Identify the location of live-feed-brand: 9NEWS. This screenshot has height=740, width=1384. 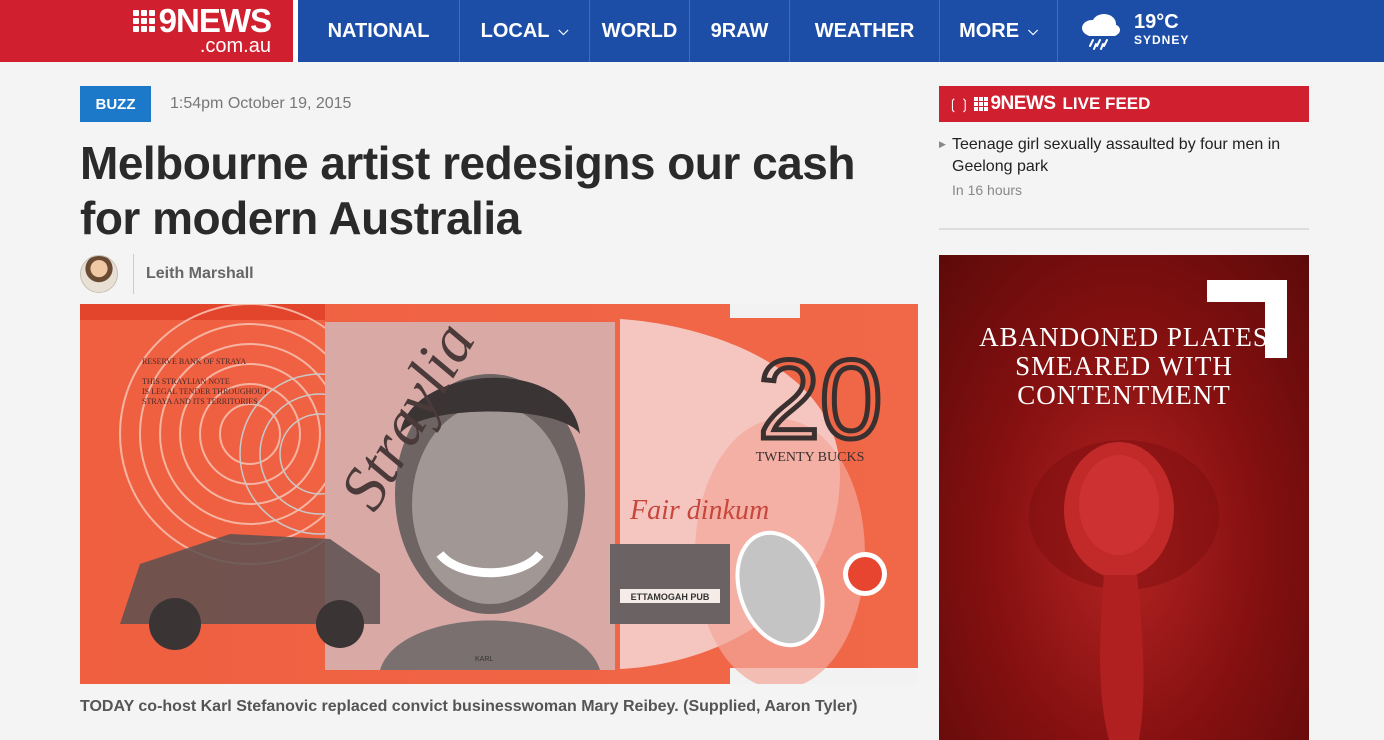
(1023, 104).